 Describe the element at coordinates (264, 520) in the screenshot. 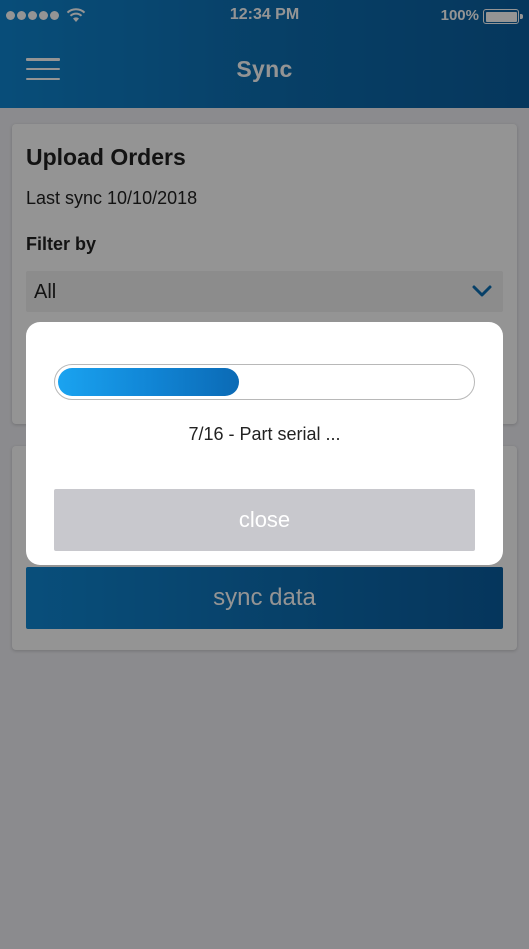

I see `close-button: close` at that location.